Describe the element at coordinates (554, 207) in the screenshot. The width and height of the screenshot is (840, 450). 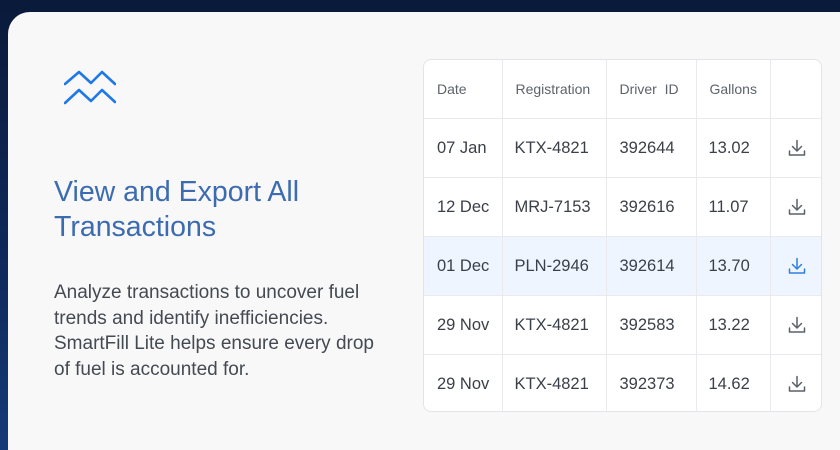
I see `cell-registration: MRJ-7153` at that location.